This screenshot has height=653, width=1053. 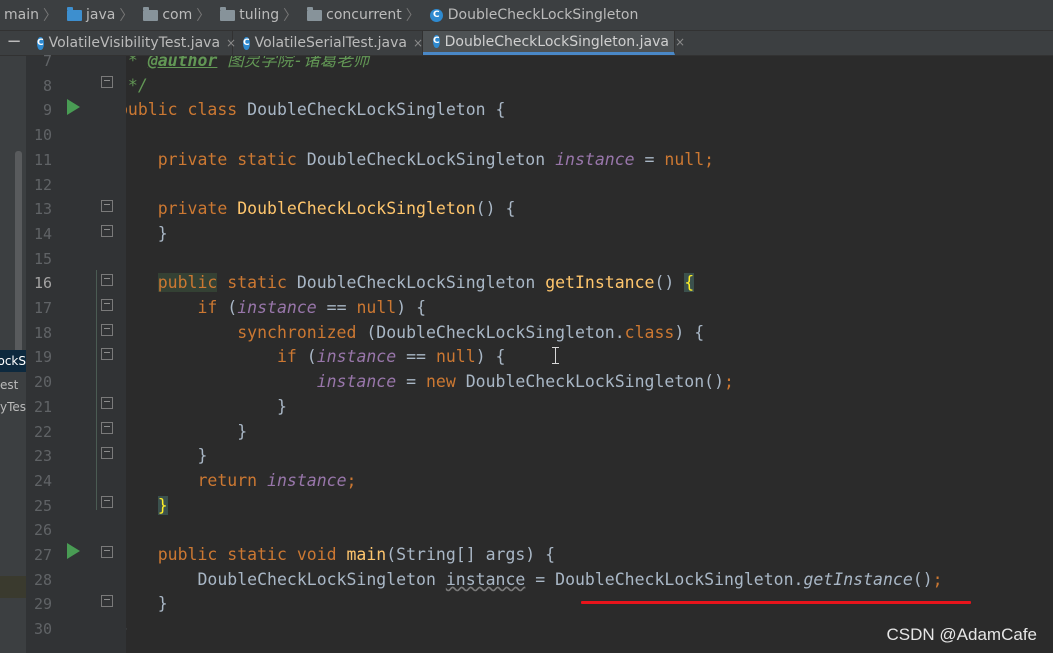 What do you see at coordinates (241, 481) in the screenshot?
I see `code-line-24: return instance;` at bounding box center [241, 481].